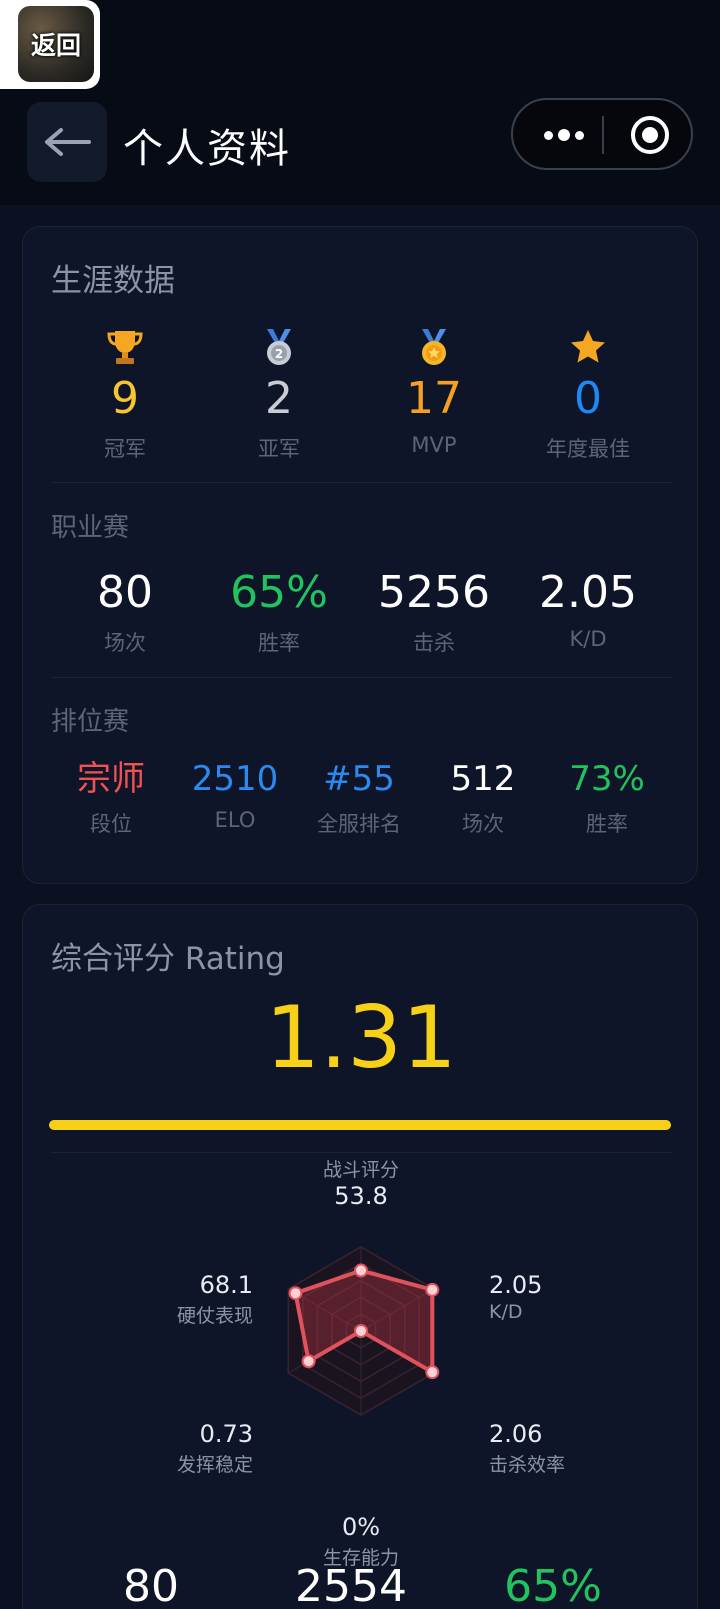 The image size is (720, 1609). Describe the element at coordinates (564, 135) in the screenshot. I see `more-dots-icon` at that location.